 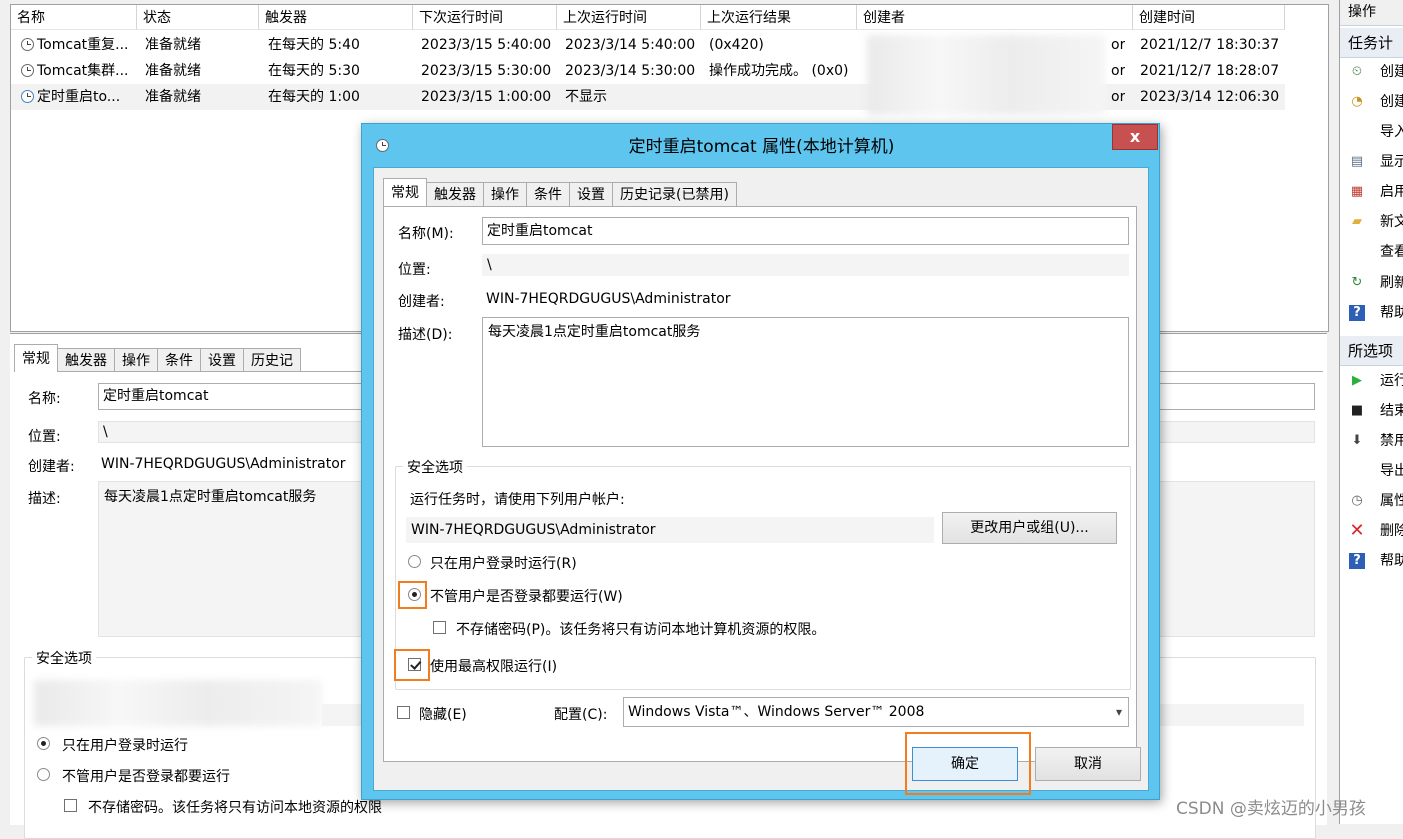 What do you see at coordinates (412, 595) in the screenshot?
I see `highlight-box-radio` at bounding box center [412, 595].